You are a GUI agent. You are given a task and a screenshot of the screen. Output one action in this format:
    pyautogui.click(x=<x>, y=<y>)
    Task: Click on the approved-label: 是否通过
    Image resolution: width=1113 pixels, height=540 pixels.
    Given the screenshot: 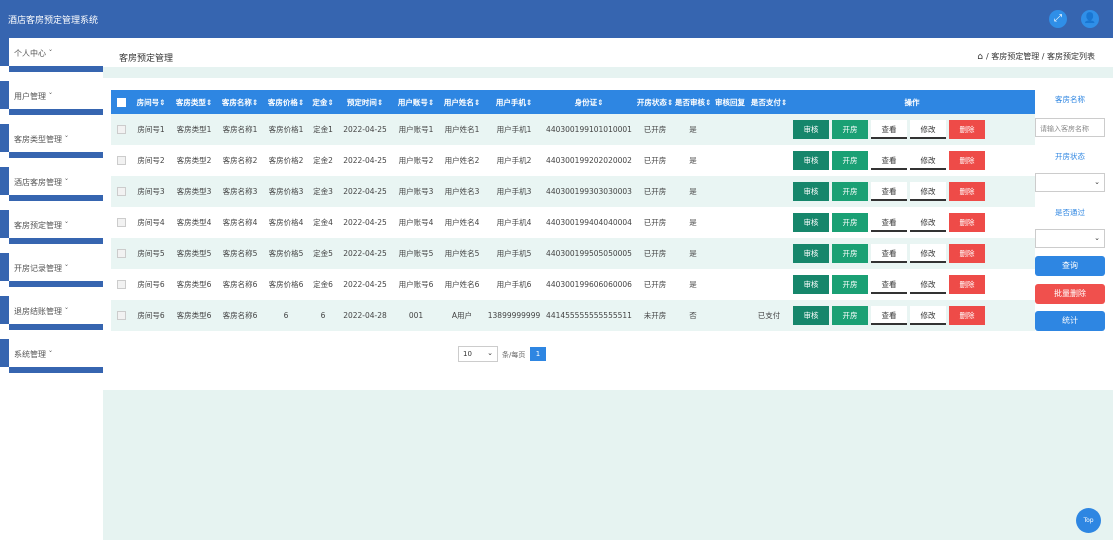 What is the action you would take?
    pyautogui.click(x=1070, y=212)
    